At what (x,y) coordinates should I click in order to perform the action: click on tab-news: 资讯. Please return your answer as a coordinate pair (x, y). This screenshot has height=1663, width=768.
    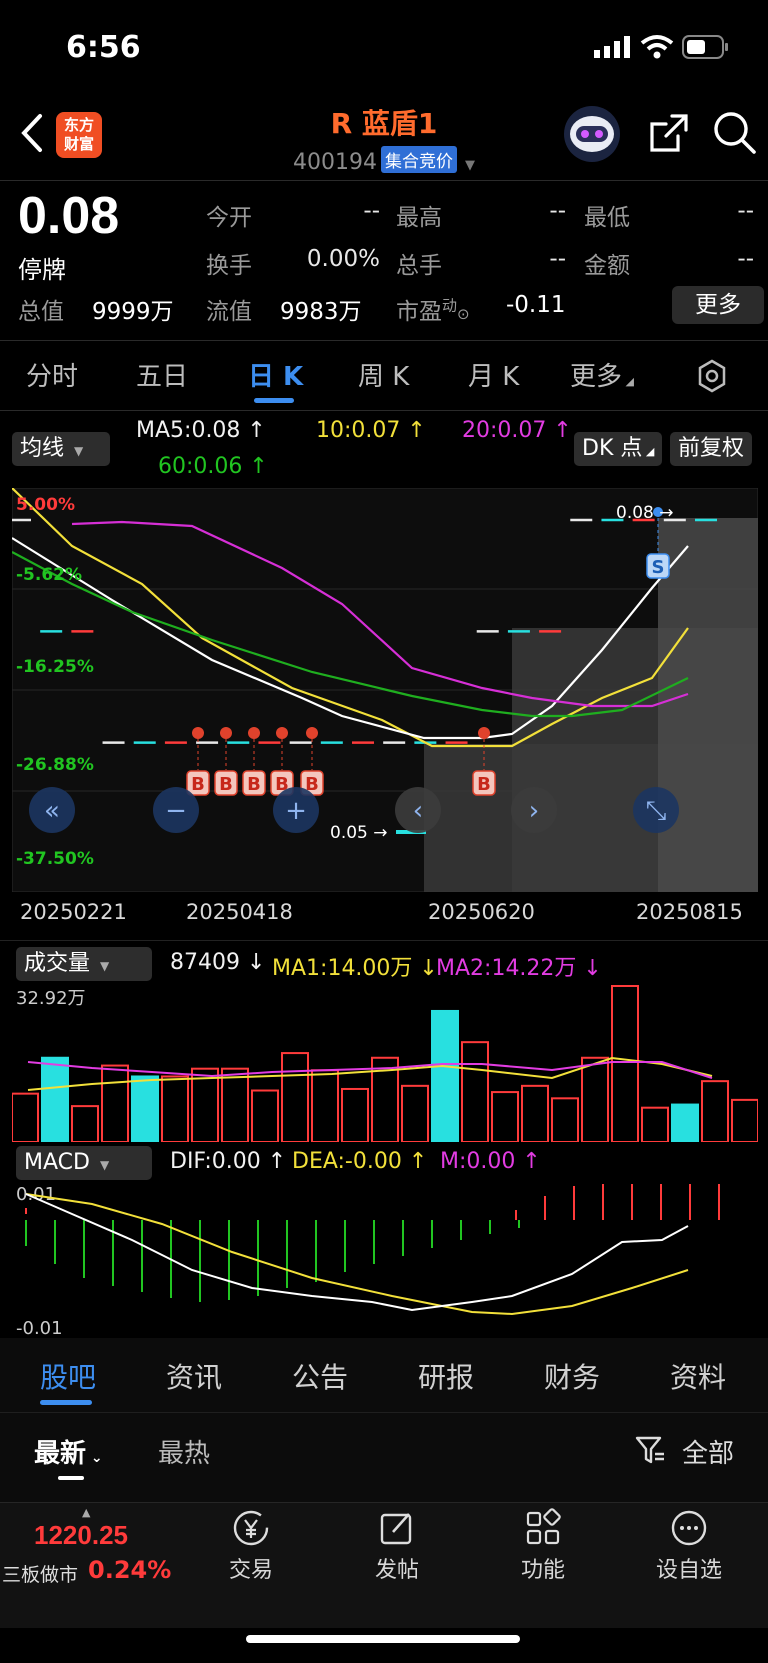
    Looking at the image, I should click on (194, 1376).